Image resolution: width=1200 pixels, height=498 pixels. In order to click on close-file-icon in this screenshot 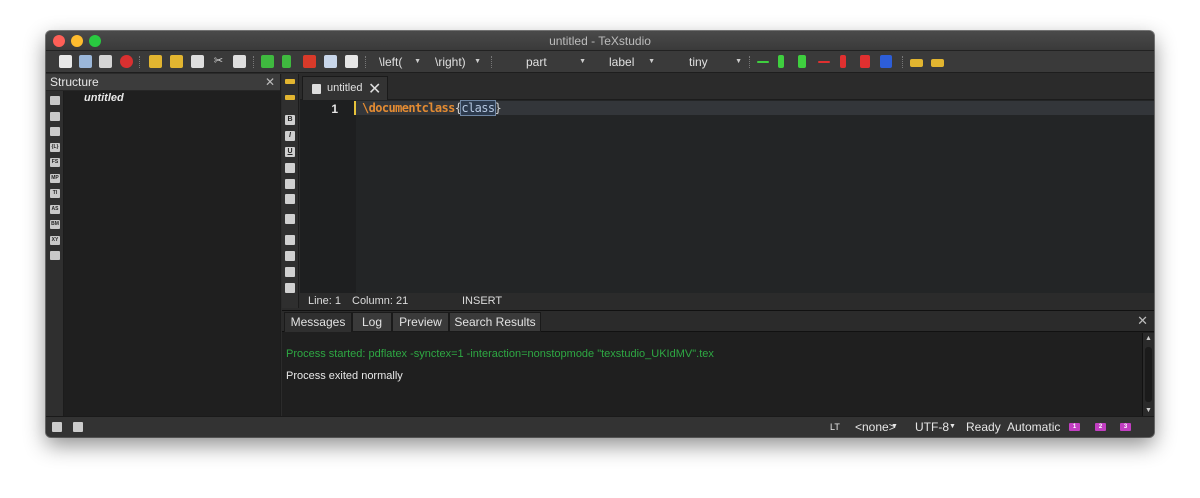, I will do `click(126, 61)`.